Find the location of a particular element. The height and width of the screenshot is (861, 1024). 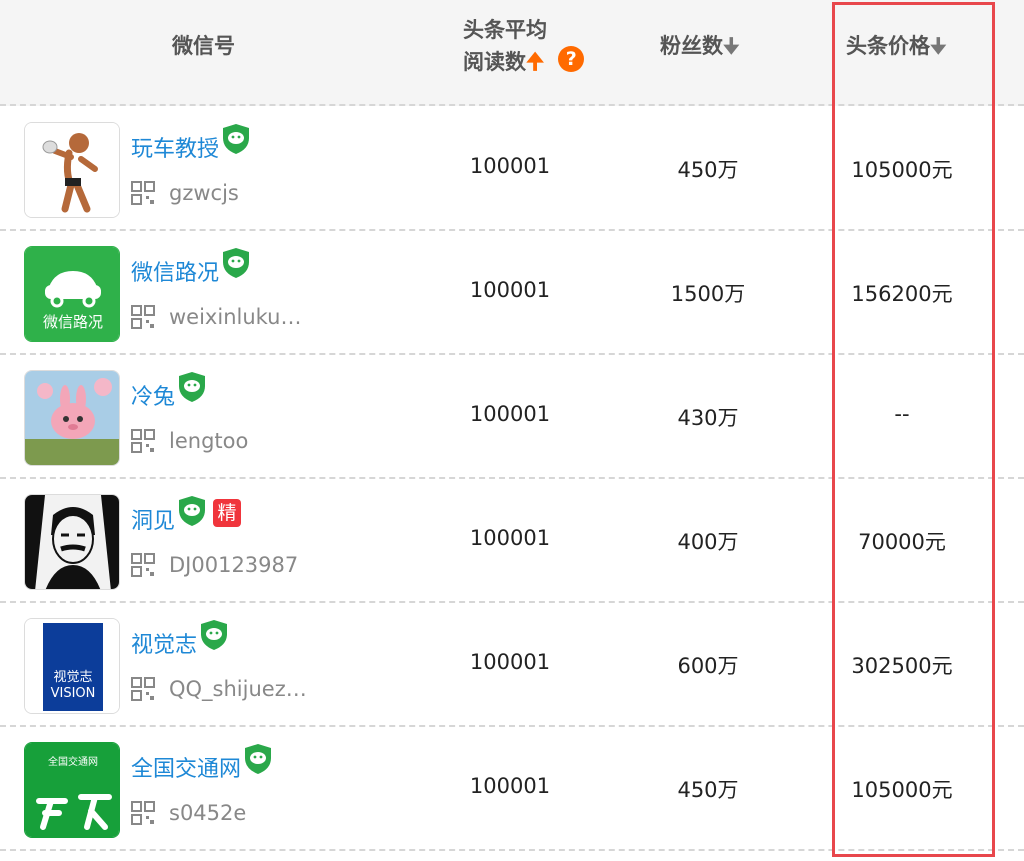

price-value: -- is located at coordinates (902, 414).